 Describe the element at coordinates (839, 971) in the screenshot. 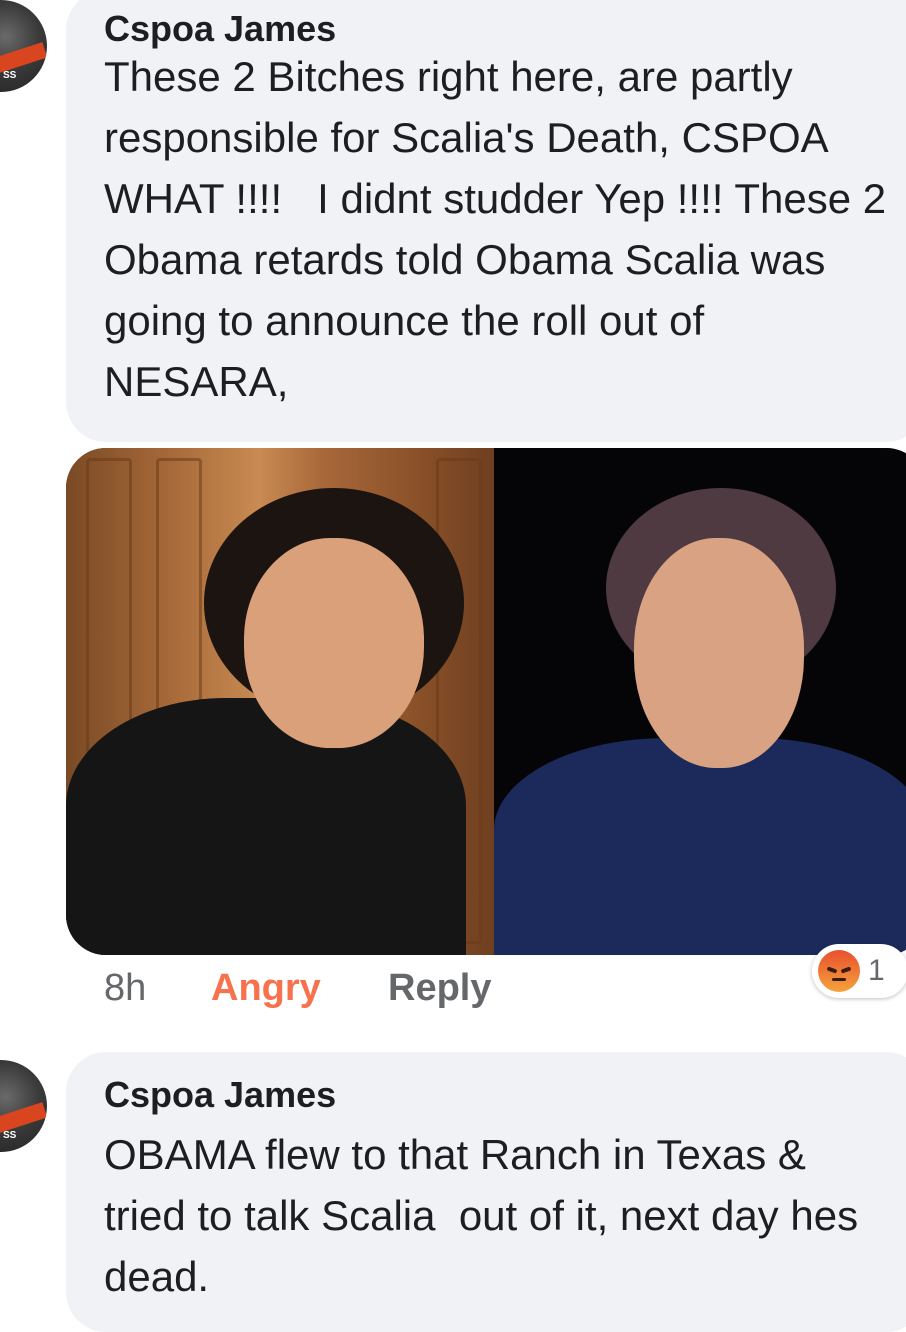

I see `angry-emoji-icon` at that location.